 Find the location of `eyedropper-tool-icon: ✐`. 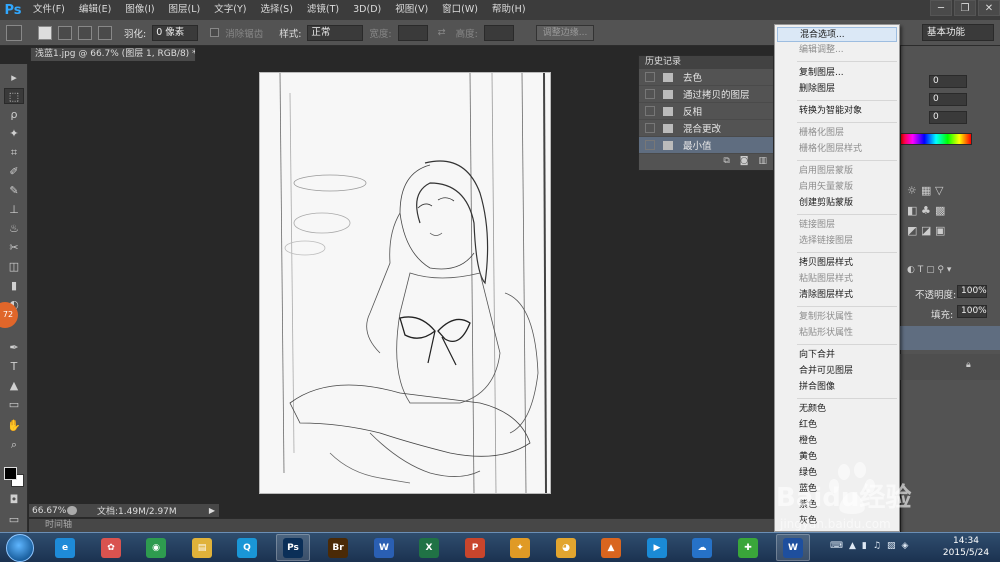

eyedropper-tool-icon: ✐ is located at coordinates (14, 172).